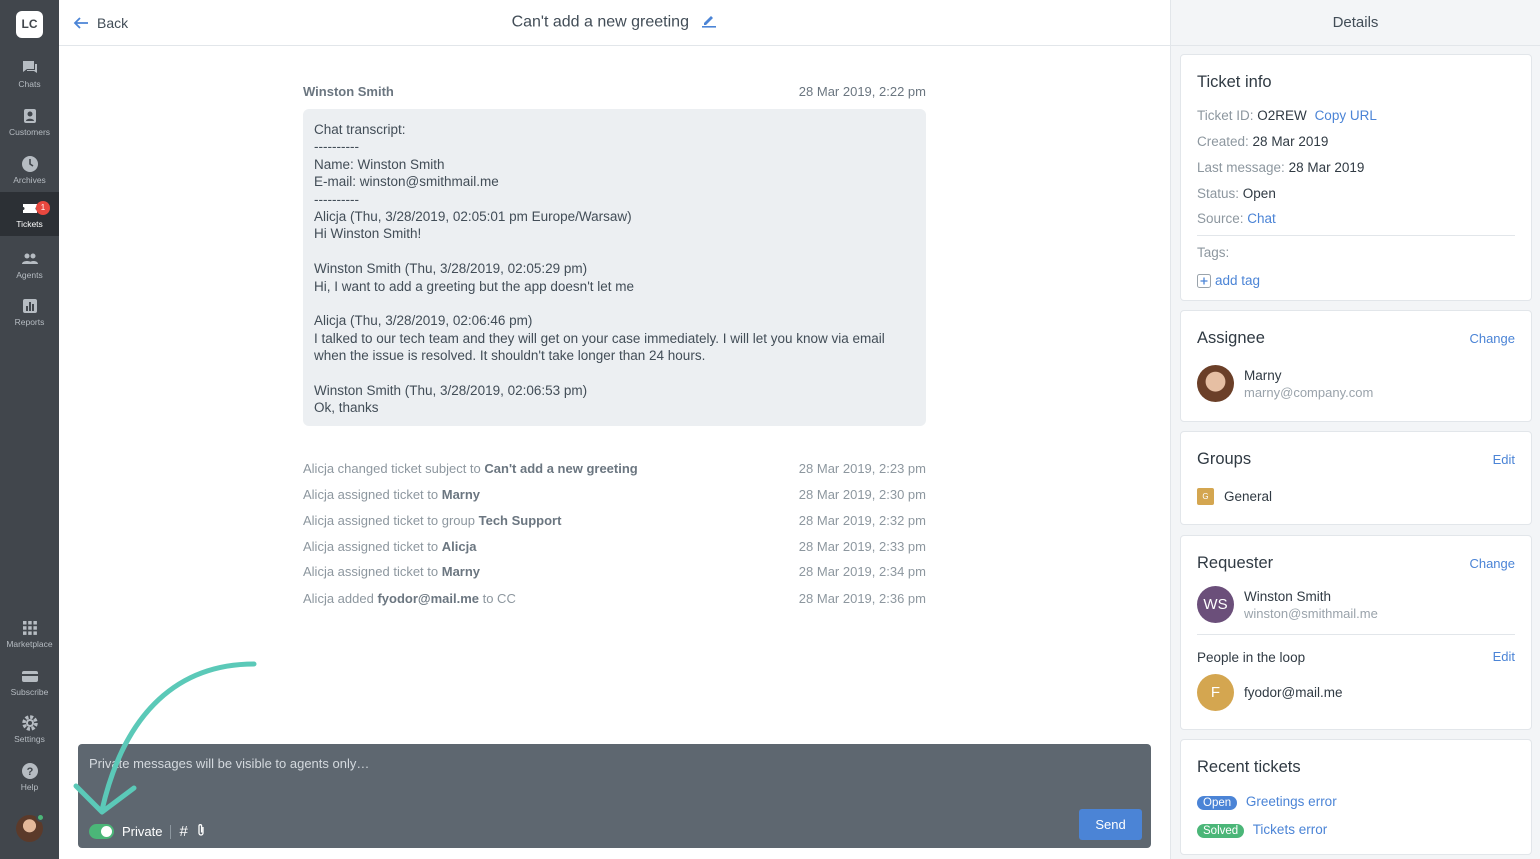 The width and height of the screenshot is (1540, 859). I want to click on people-in-loop-heading: People in the loop, so click(1251, 657).